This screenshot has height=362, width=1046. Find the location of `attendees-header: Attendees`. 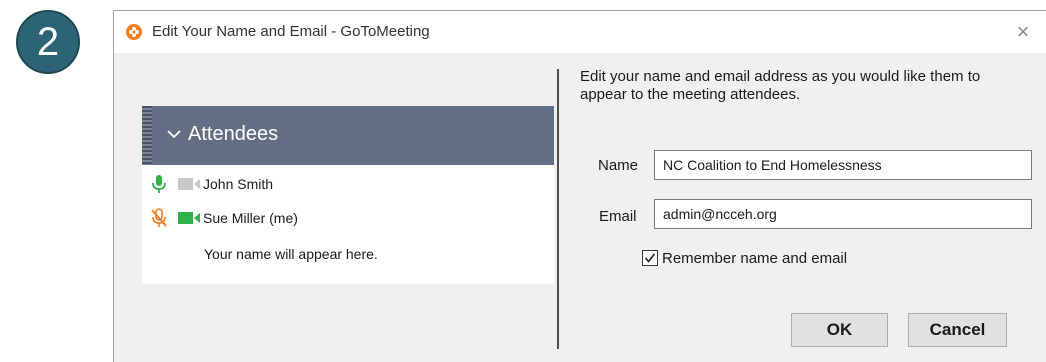

attendees-header: Attendees is located at coordinates (348, 135).